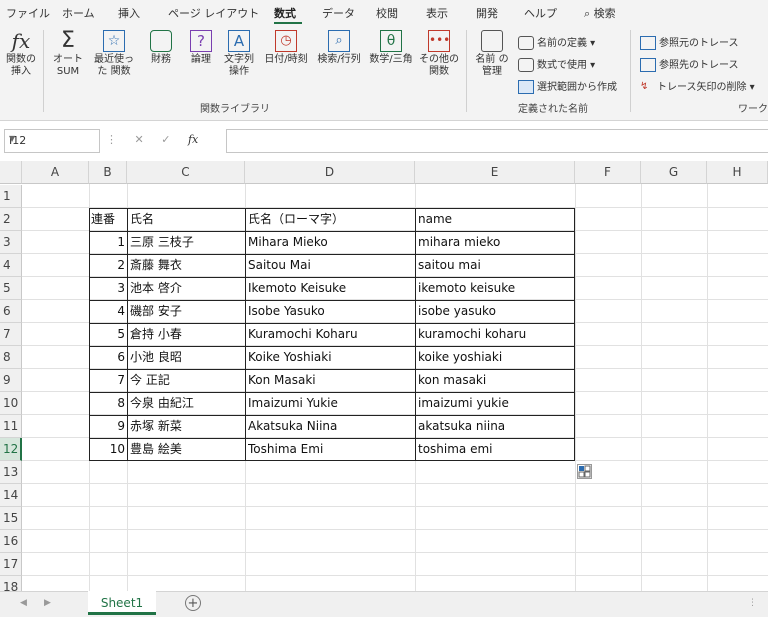  Describe the element at coordinates (567, 86) in the screenshot. I see `create-from-selection-button: 選択範囲から作成` at that location.